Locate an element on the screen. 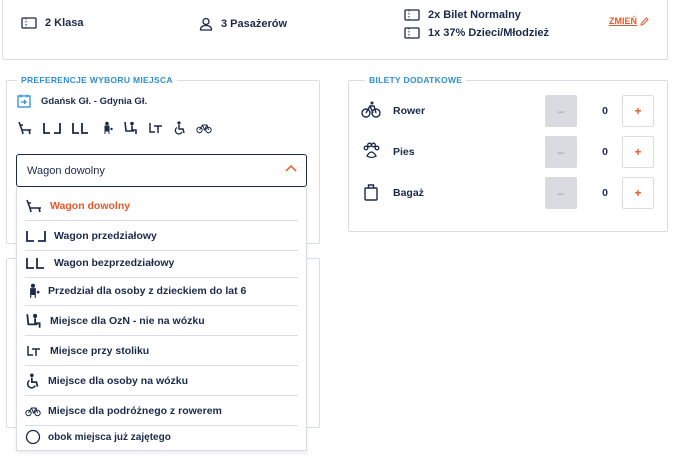 Image resolution: width=679 pixels, height=464 pixels. ticket-text: 2x Bilet Normalny is located at coordinates (474, 15).